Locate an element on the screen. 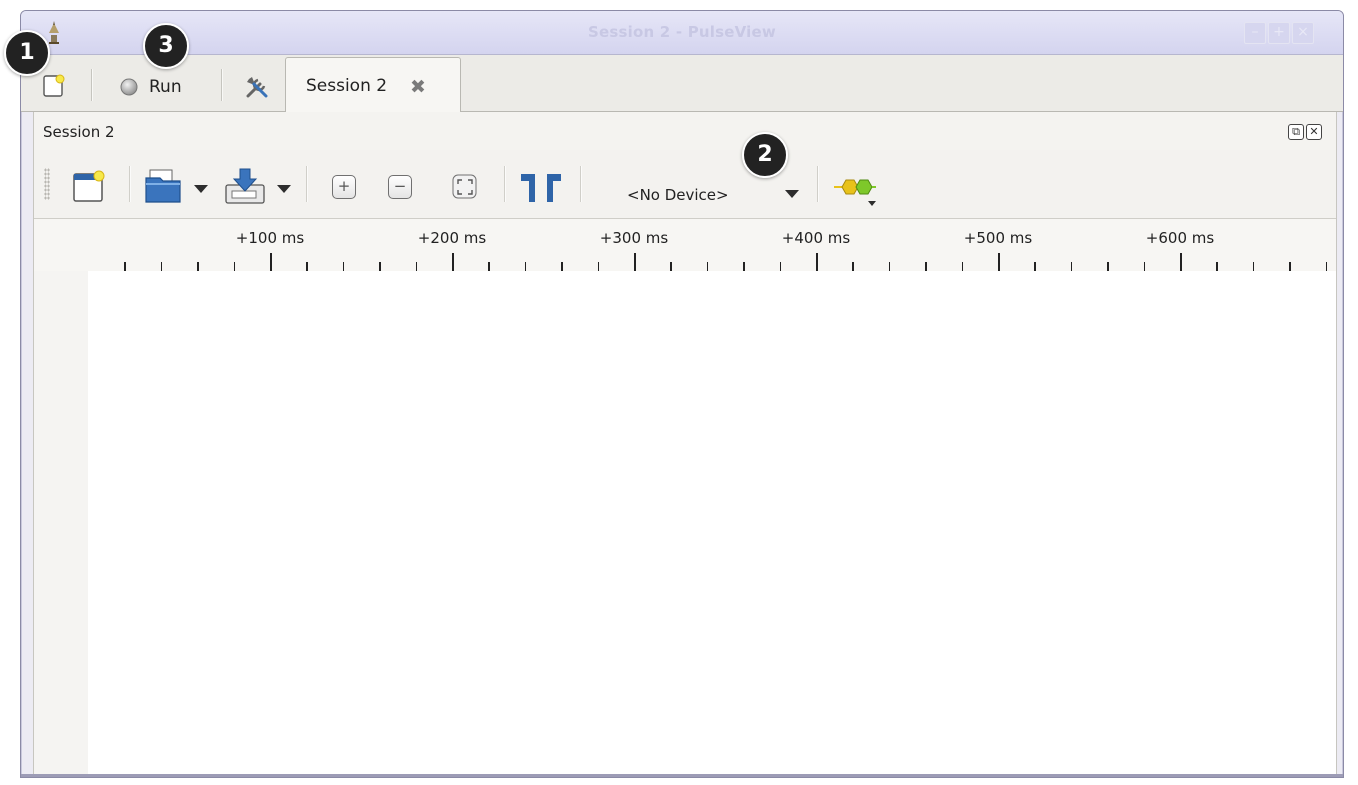  ruler-tick-label: +400 ms is located at coordinates (816, 238).